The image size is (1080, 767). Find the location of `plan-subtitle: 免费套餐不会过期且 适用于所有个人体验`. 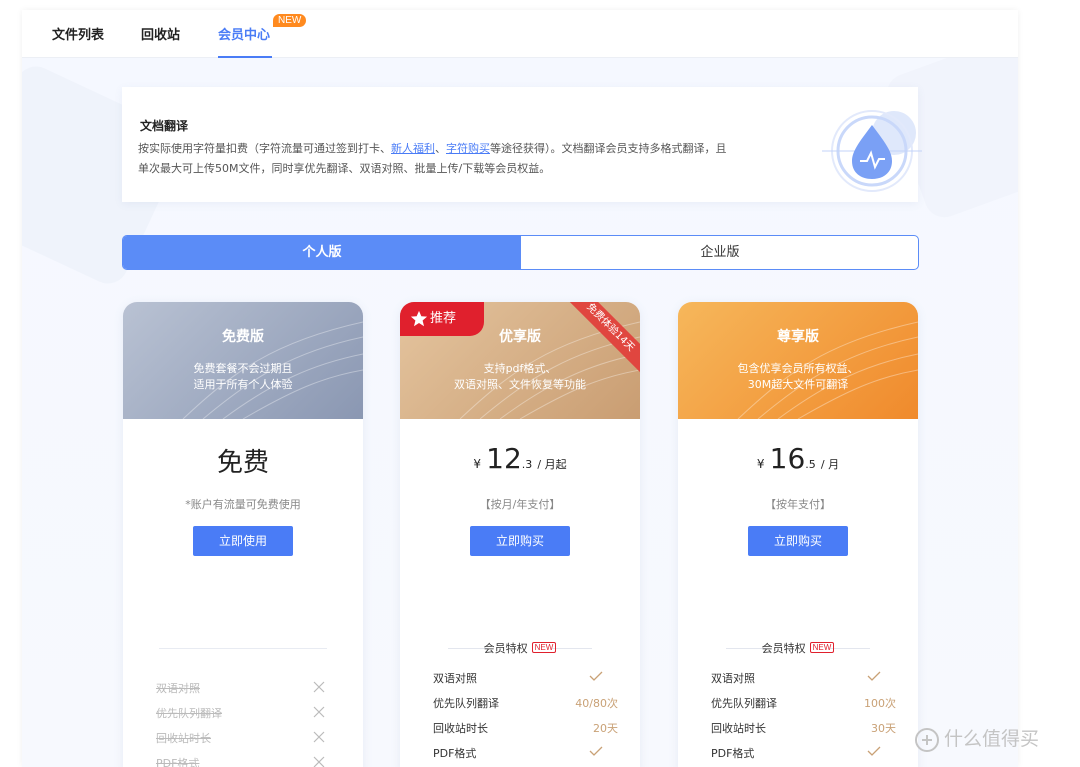

plan-subtitle: 免费套餐不会过期且 适用于所有个人体验 is located at coordinates (243, 377).